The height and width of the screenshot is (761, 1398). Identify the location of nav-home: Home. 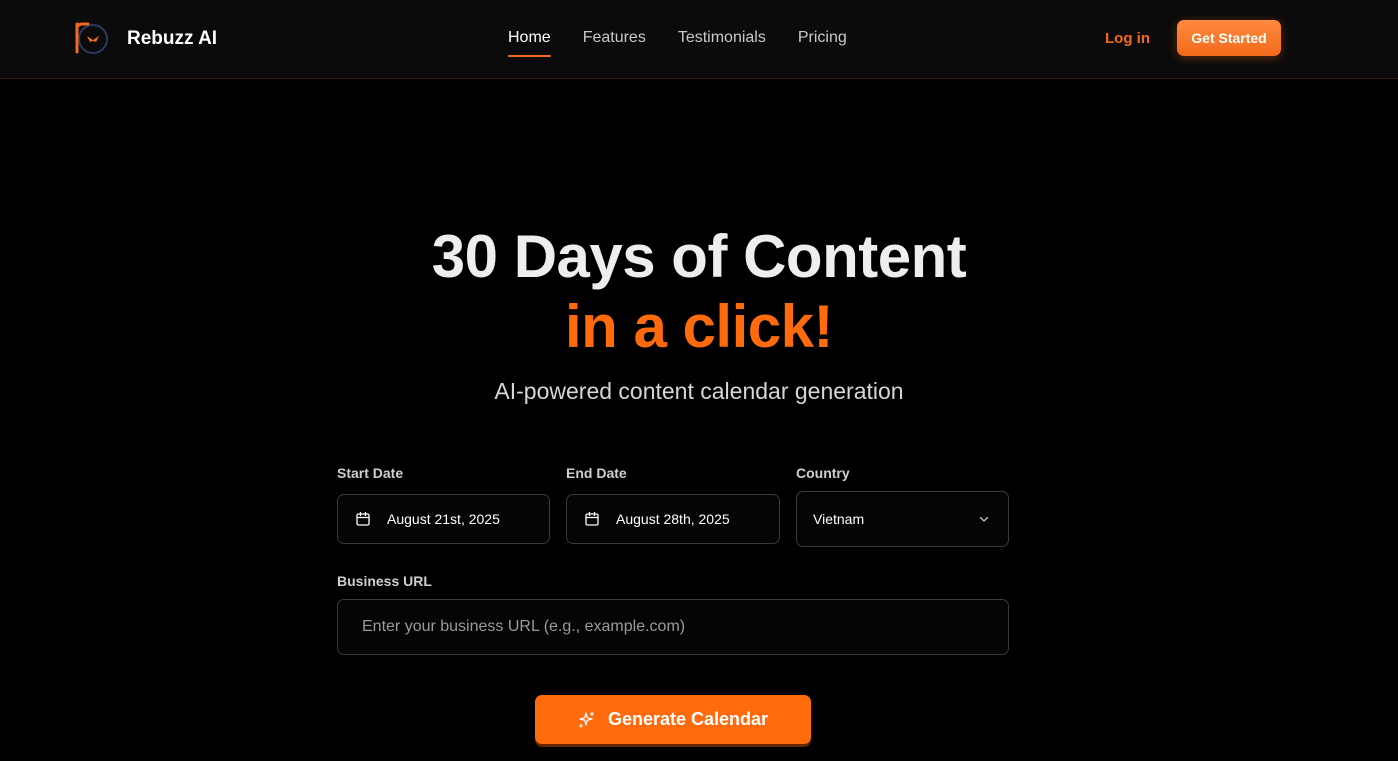
(529, 43).